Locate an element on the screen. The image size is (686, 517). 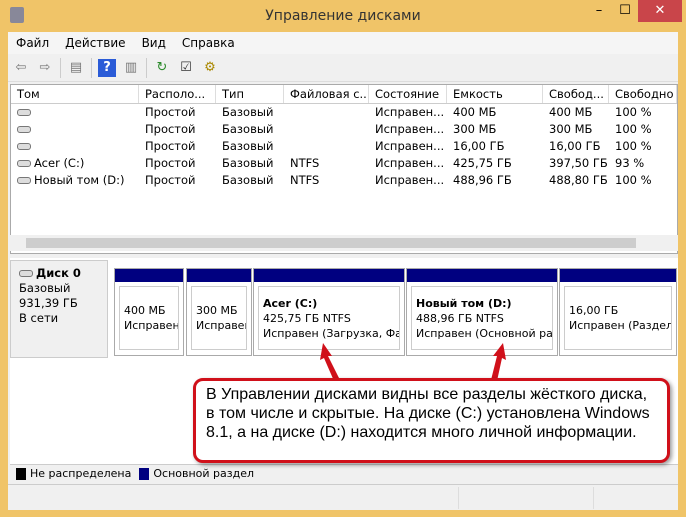
arrow-to-c is located at coordinates (330, 362).